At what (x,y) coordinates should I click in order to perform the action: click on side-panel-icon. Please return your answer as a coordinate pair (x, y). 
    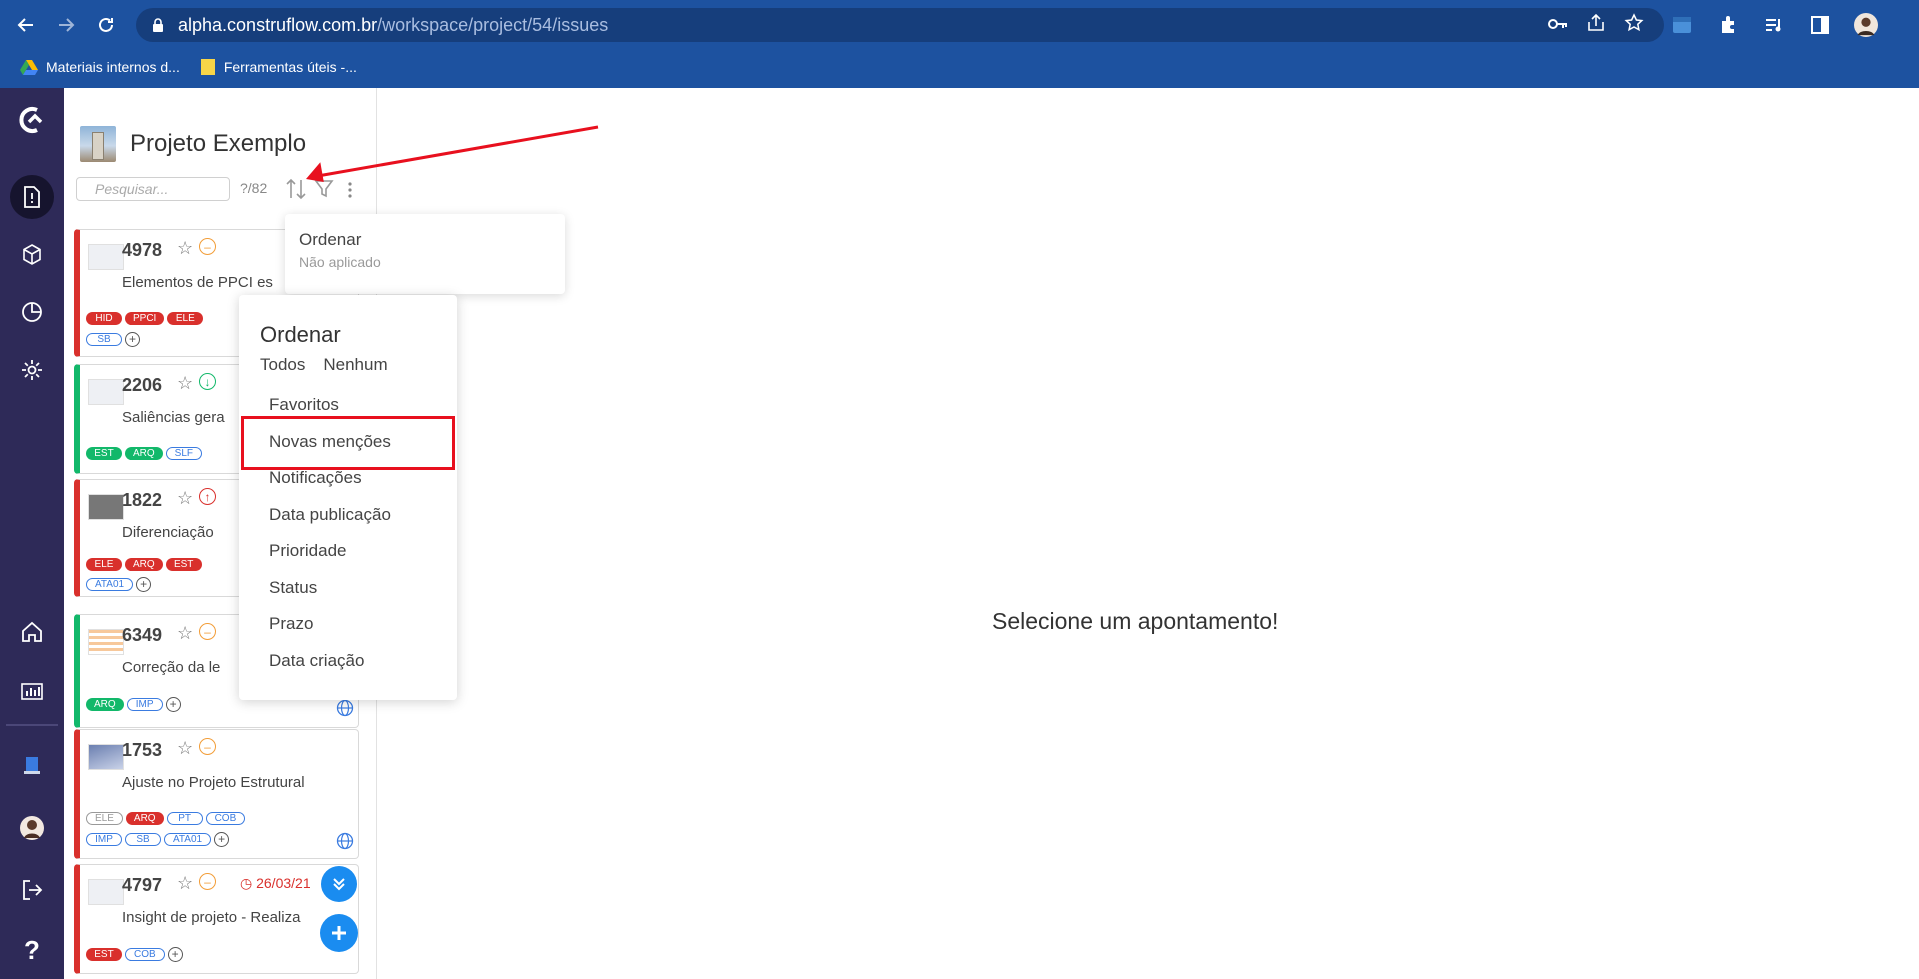
    Looking at the image, I should click on (1820, 25).